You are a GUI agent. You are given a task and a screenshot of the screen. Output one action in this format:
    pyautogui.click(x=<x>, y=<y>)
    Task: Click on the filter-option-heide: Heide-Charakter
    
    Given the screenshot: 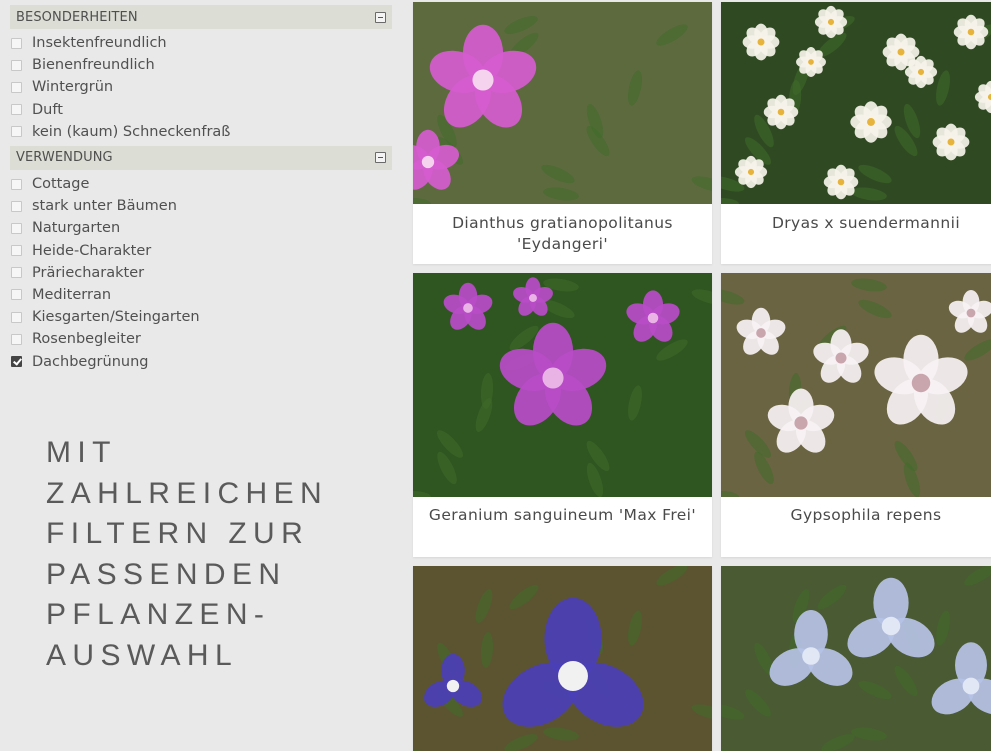 What is the action you would take?
    pyautogui.click(x=201, y=251)
    